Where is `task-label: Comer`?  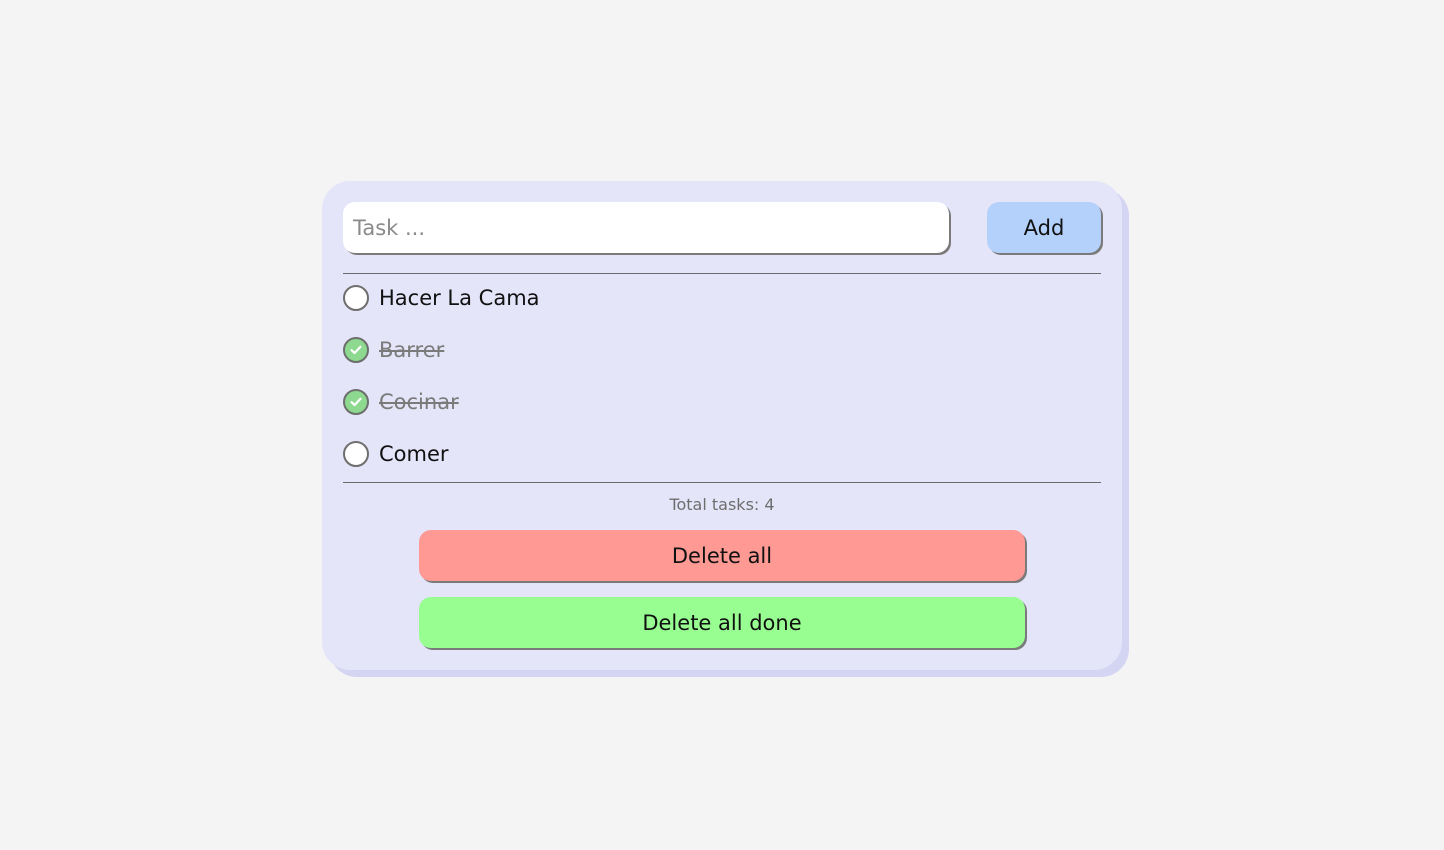 task-label: Comer is located at coordinates (414, 454).